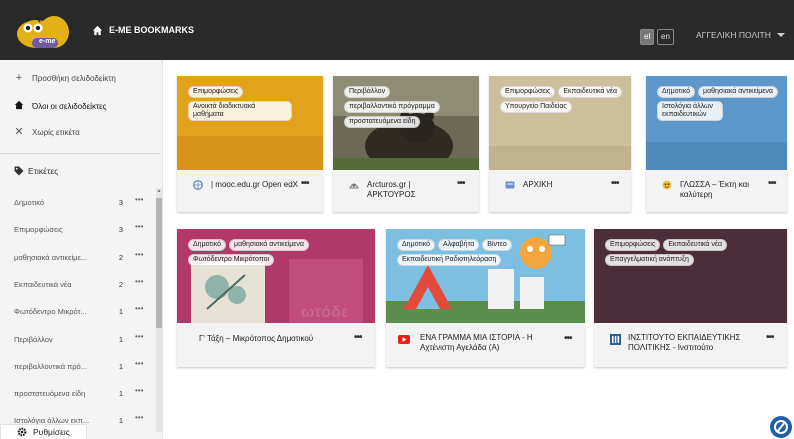  Describe the element at coordinates (159, 263) in the screenshot. I see `scrollbar-thumb` at that location.